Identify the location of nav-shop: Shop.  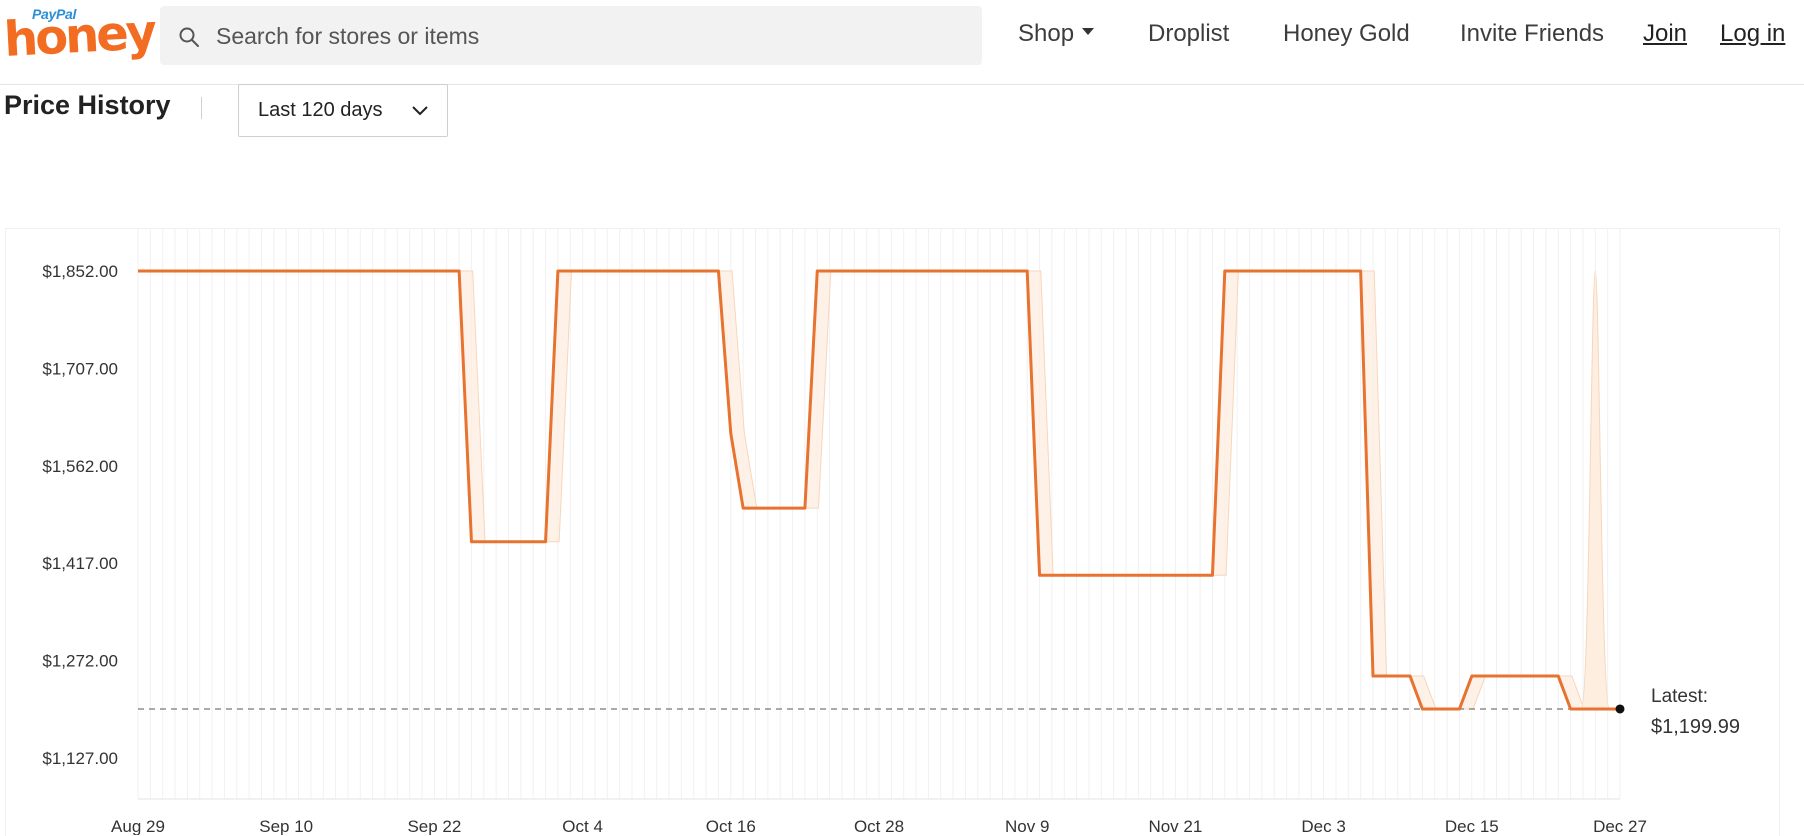
(1056, 34).